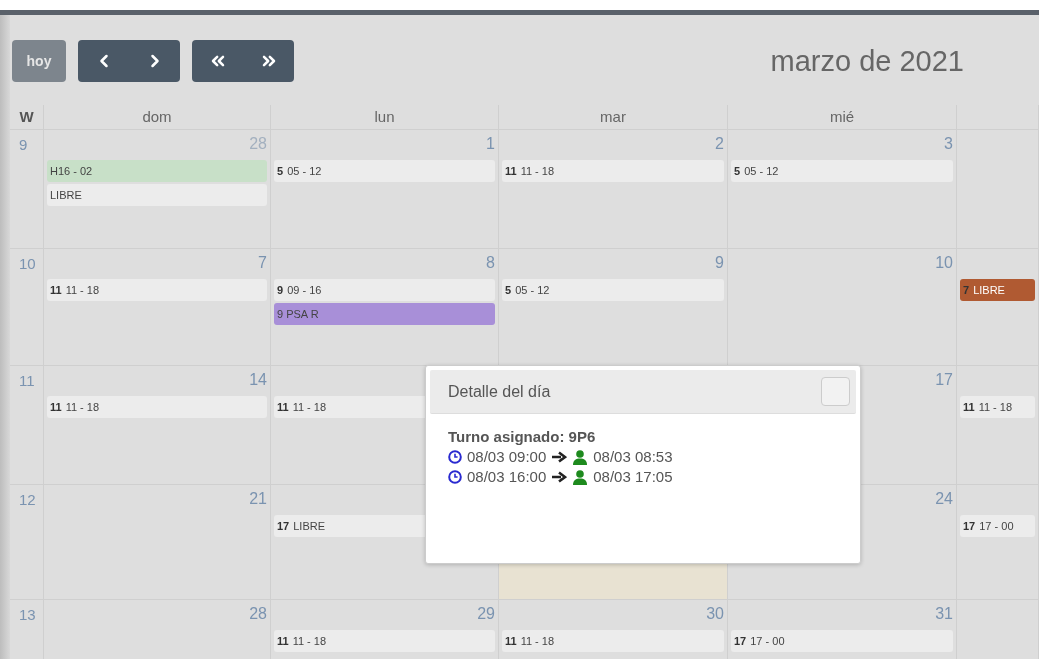  What do you see at coordinates (998, 425) in the screenshot?
I see `day-cell: 11 11 - 18` at bounding box center [998, 425].